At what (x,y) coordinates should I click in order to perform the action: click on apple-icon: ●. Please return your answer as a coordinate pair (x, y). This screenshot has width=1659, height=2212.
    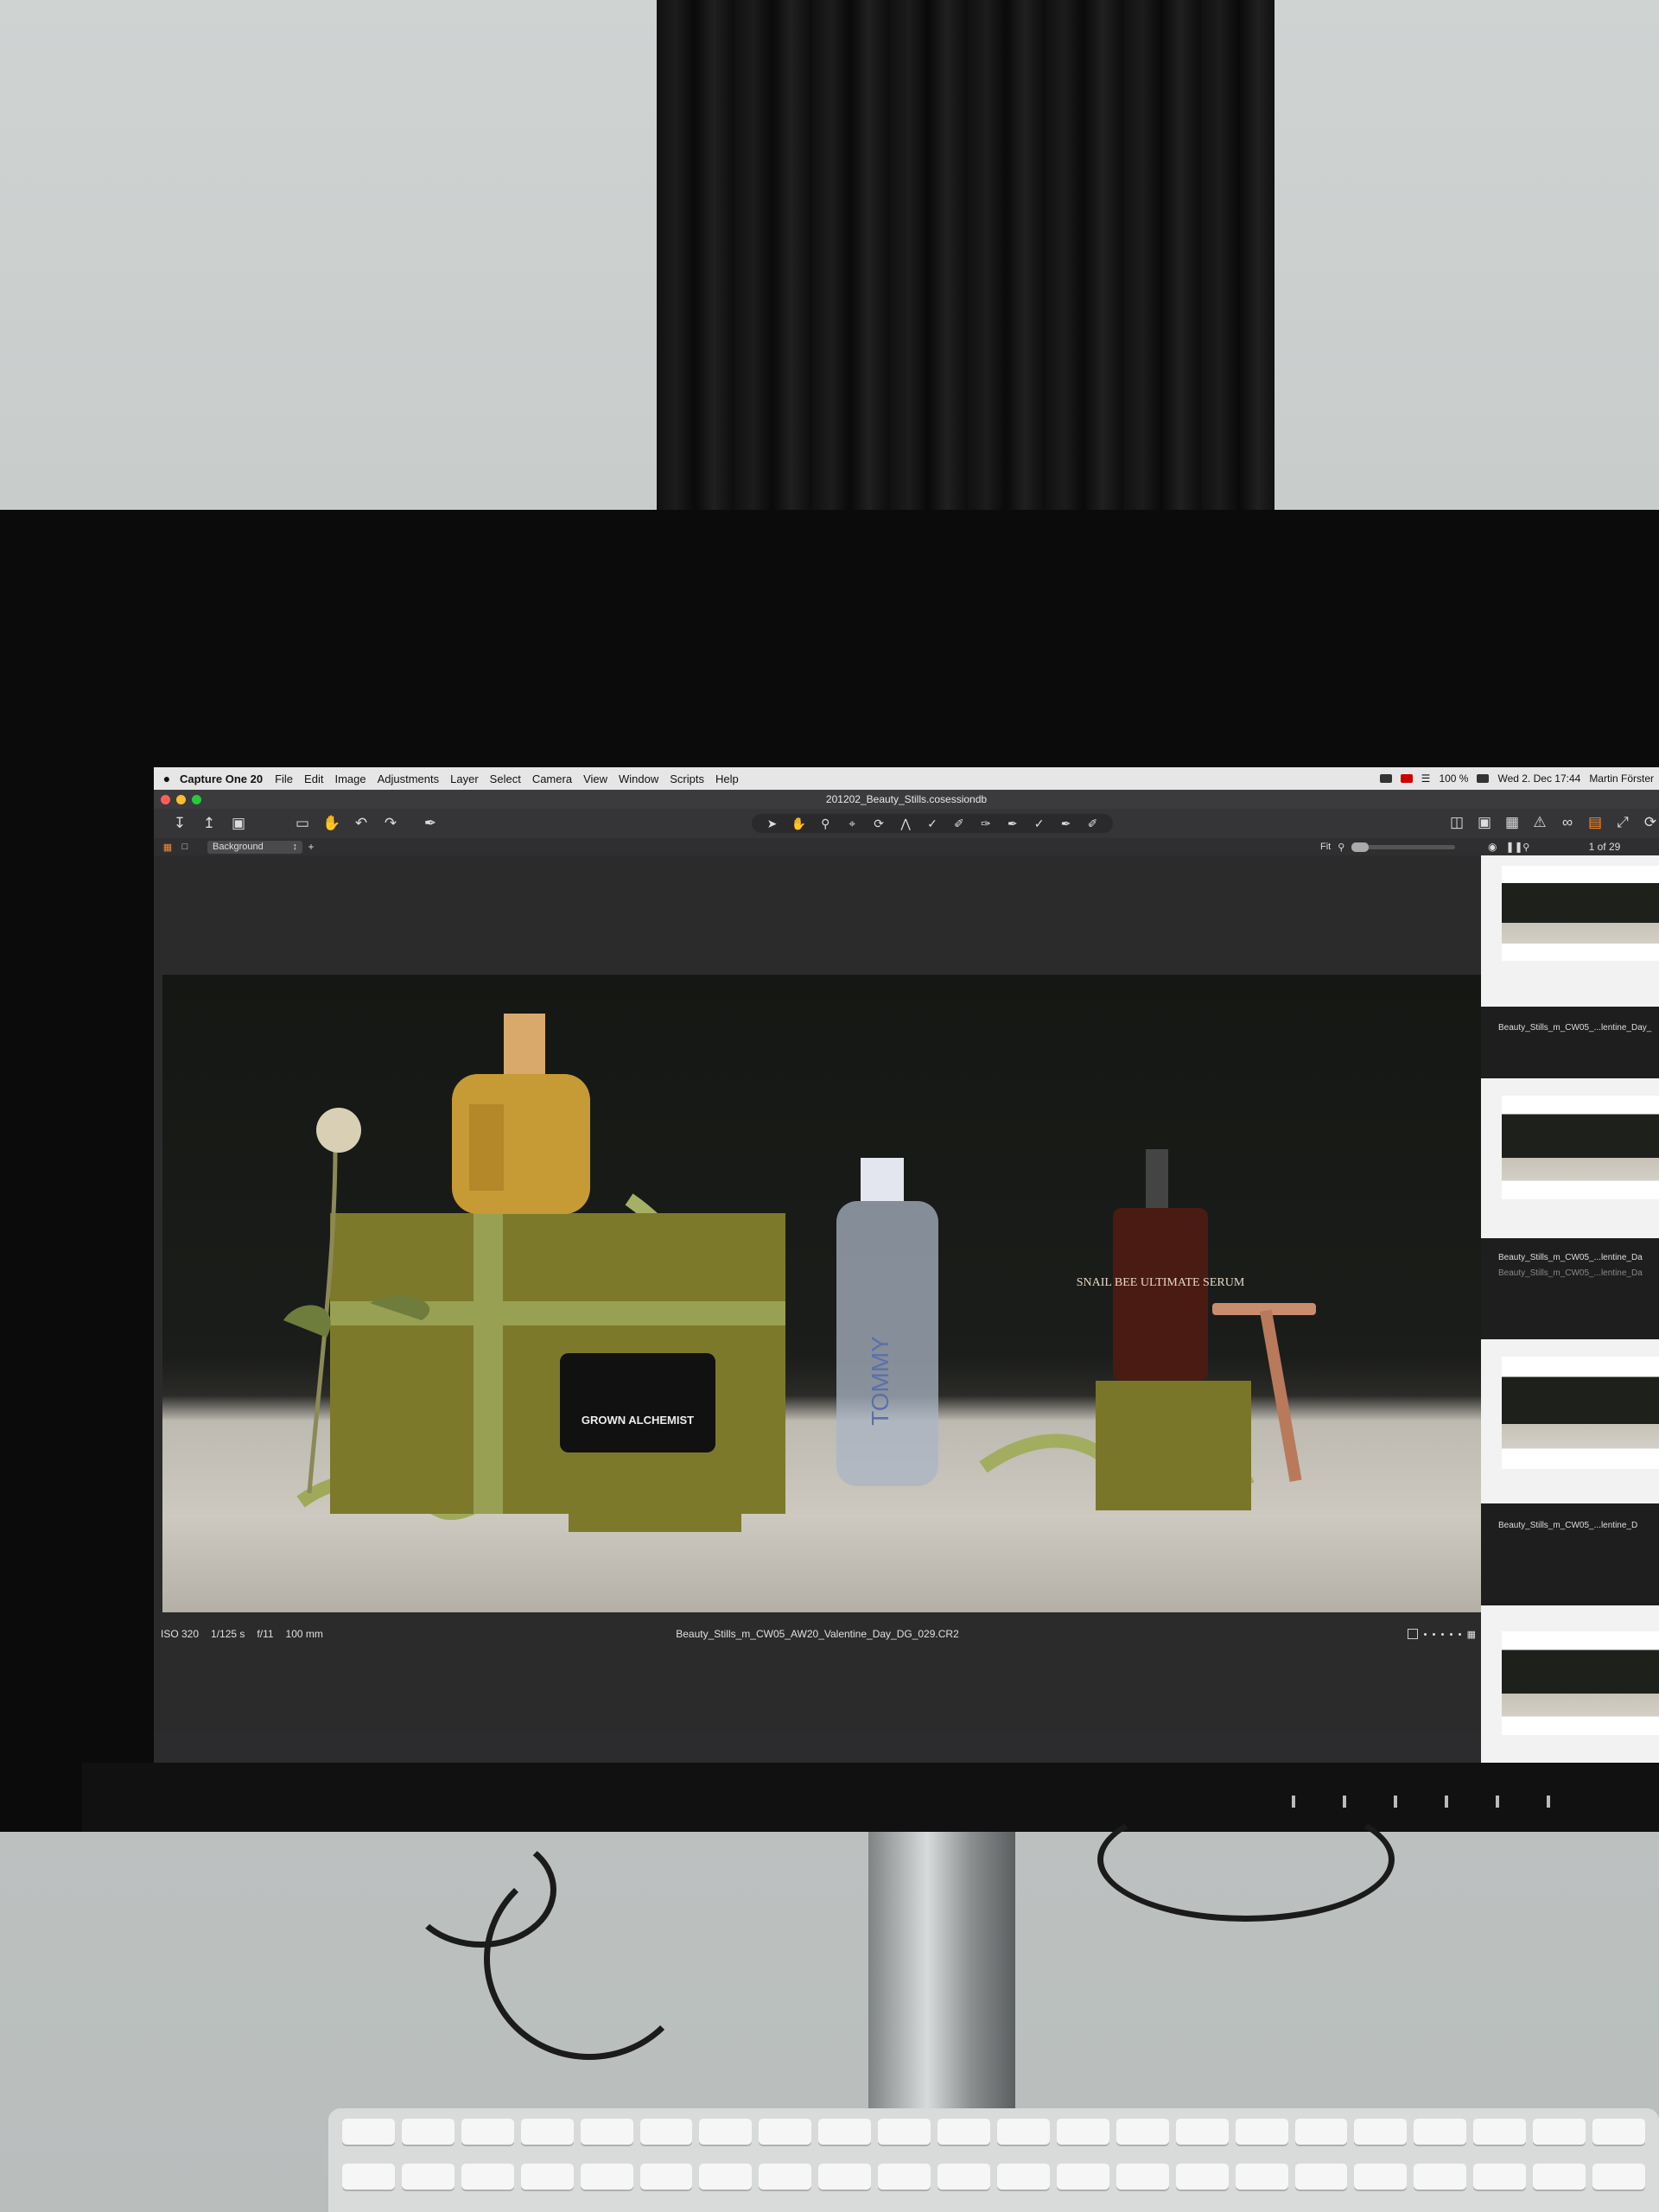
    Looking at the image, I should click on (167, 778).